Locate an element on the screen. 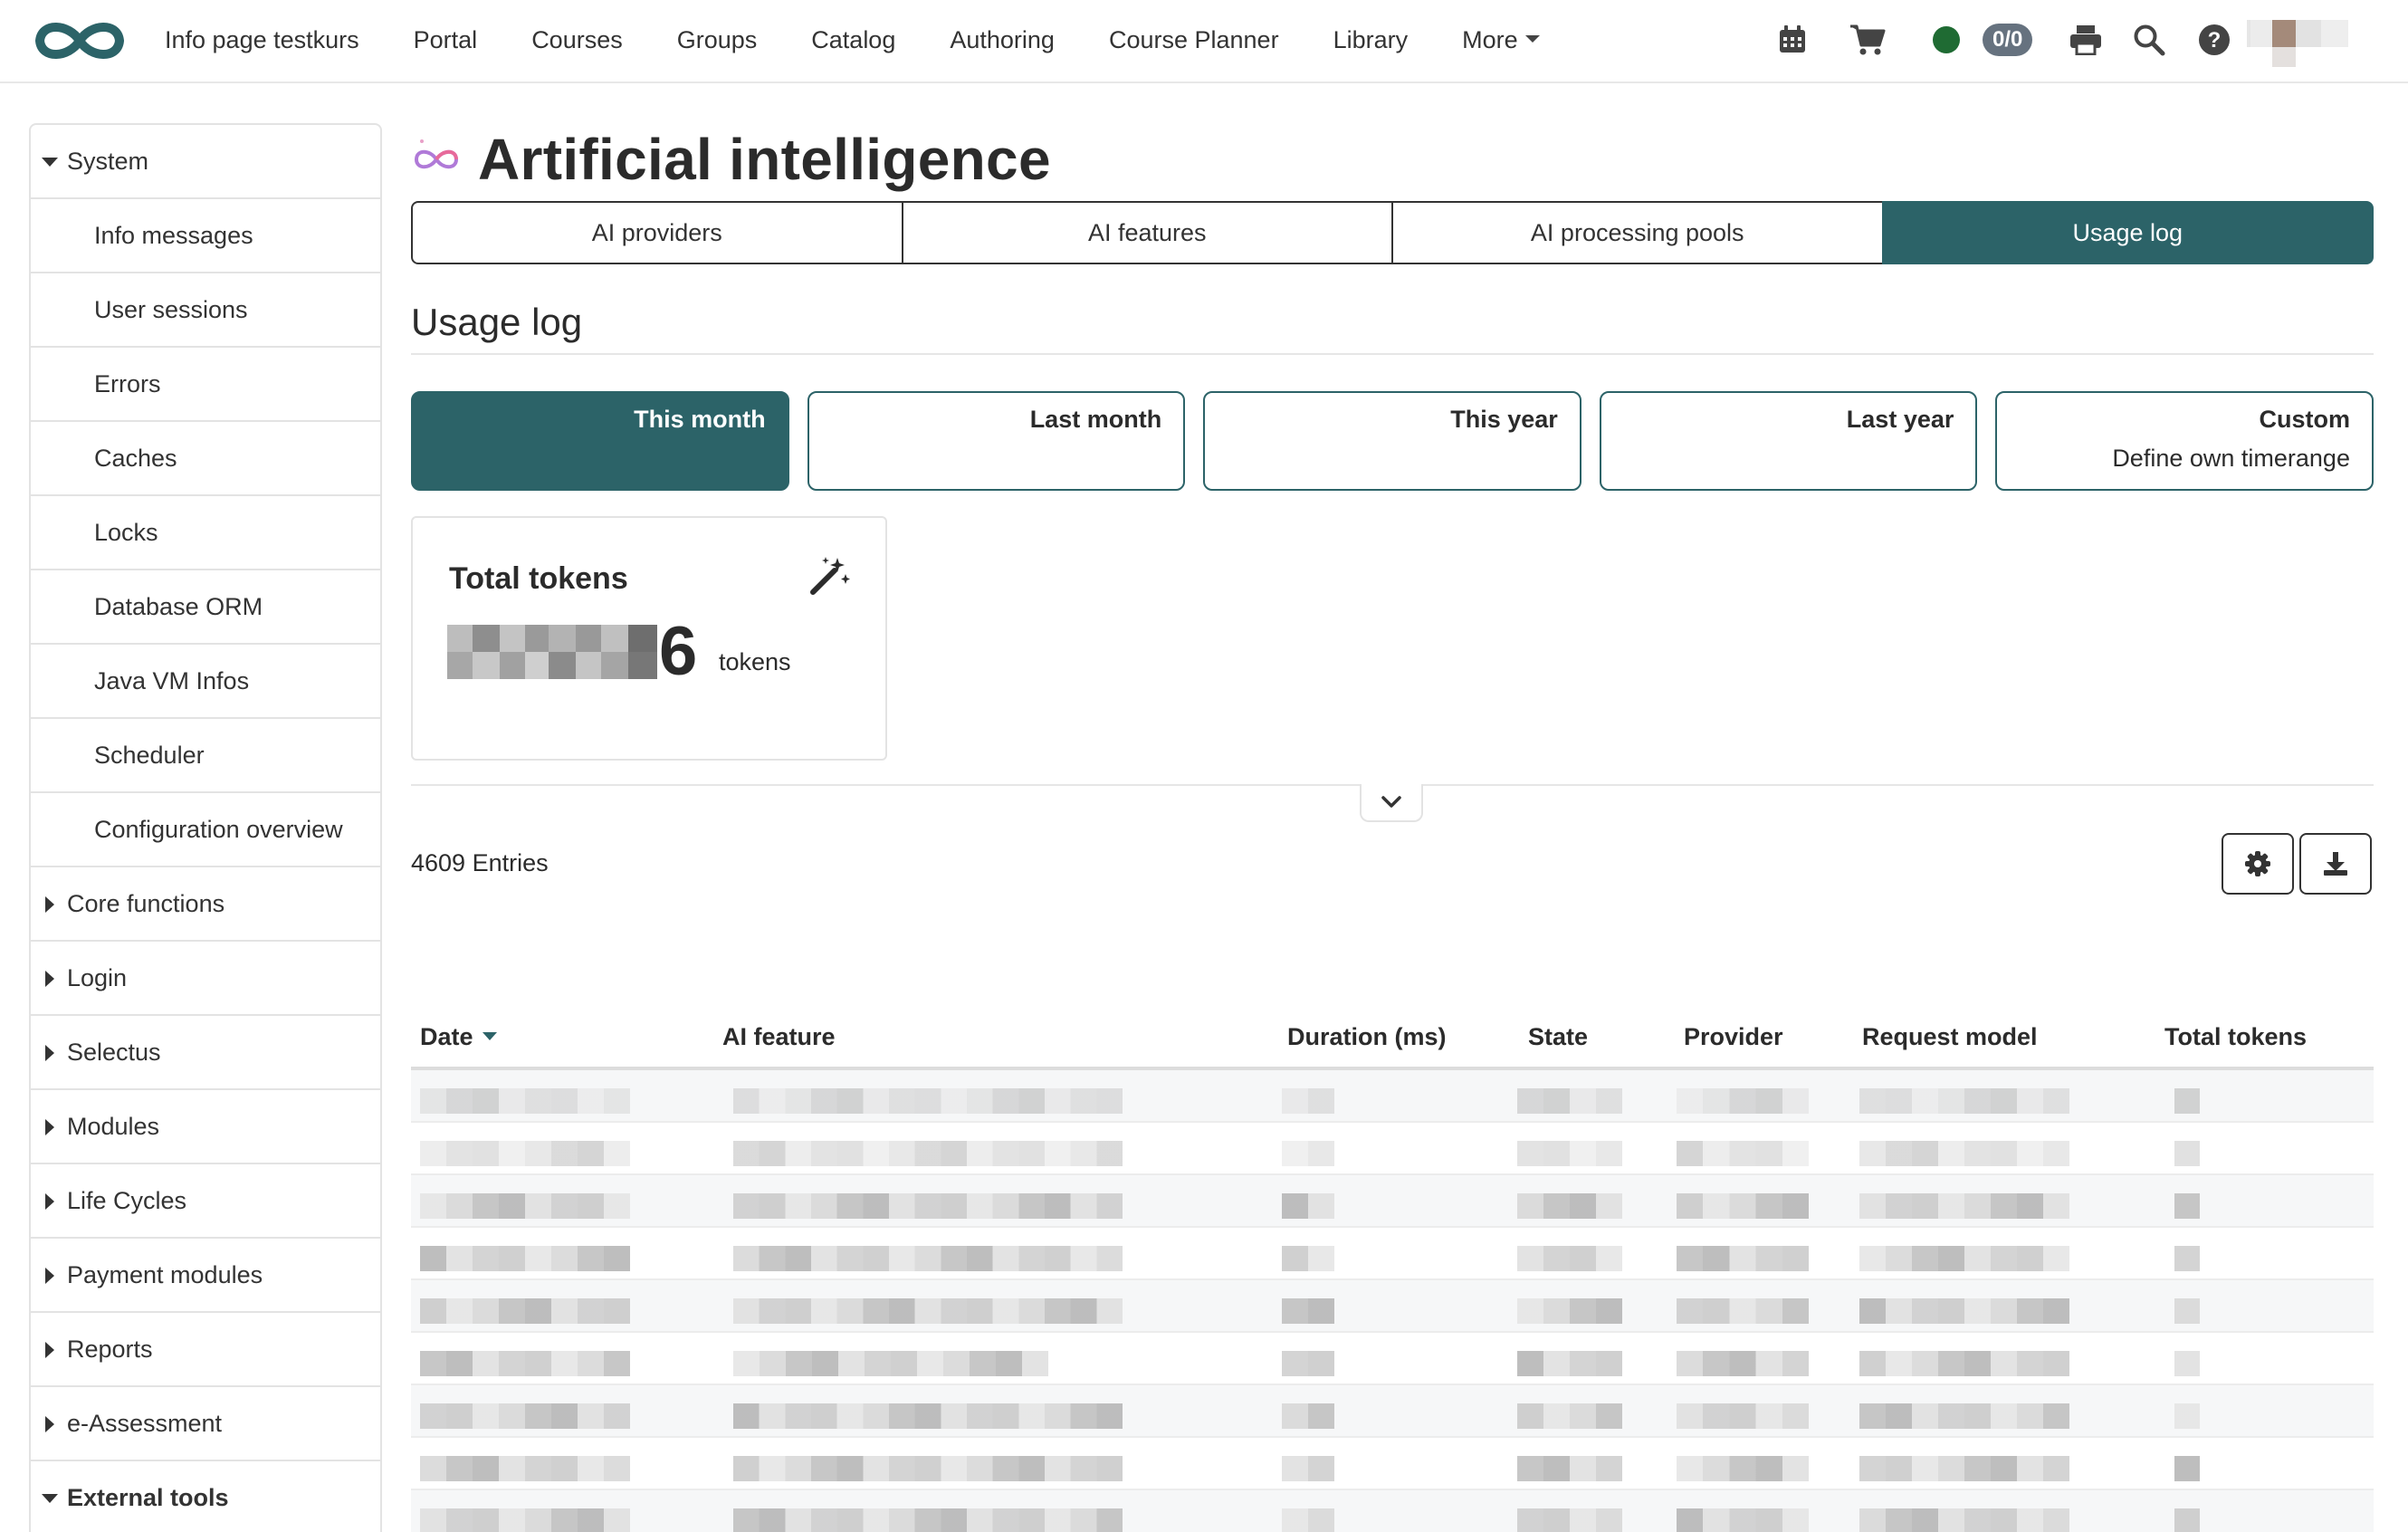 The height and width of the screenshot is (1532, 2408). sidebar-item-errors: Errors is located at coordinates (205, 385).